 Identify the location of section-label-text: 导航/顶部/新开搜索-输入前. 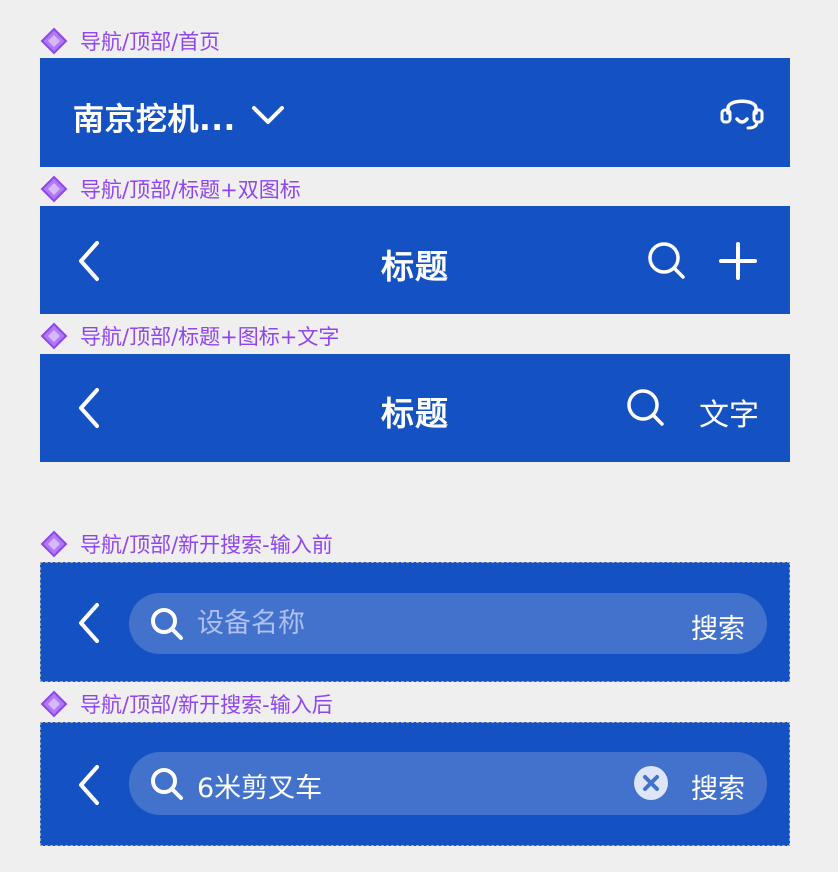
(206, 545).